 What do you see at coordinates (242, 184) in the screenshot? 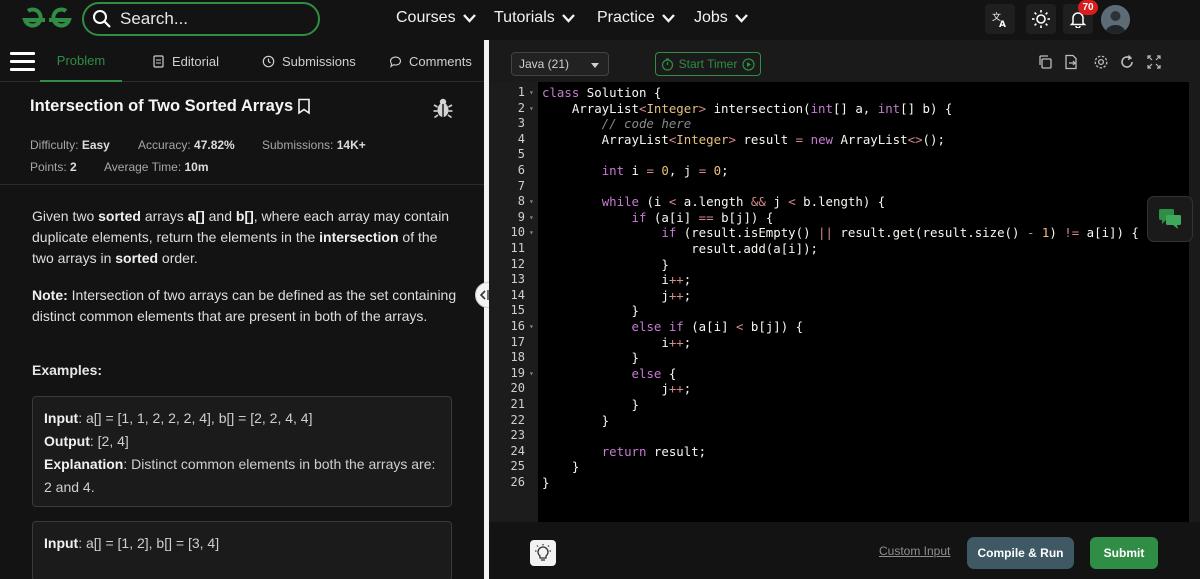
I see `meta-divider` at bounding box center [242, 184].